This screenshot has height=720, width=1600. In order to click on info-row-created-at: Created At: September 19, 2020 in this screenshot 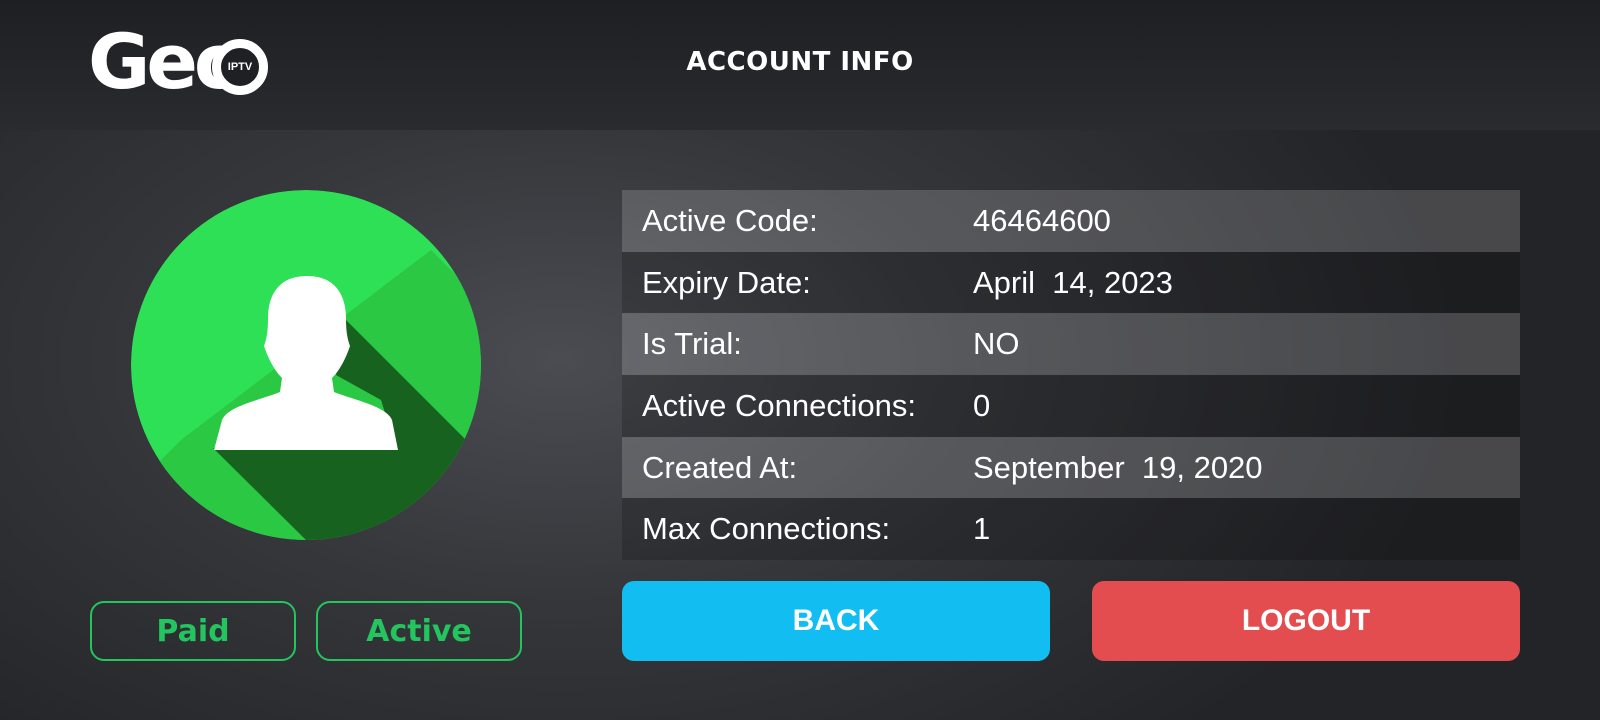, I will do `click(1071, 467)`.